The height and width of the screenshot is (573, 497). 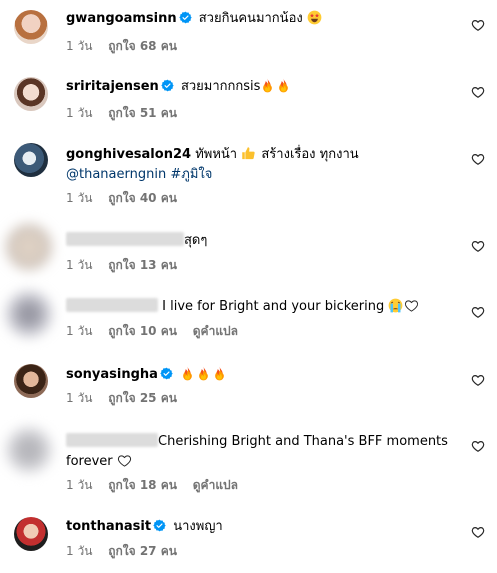 I want to click on mention-link: @thanaerngnin, so click(x=116, y=174).